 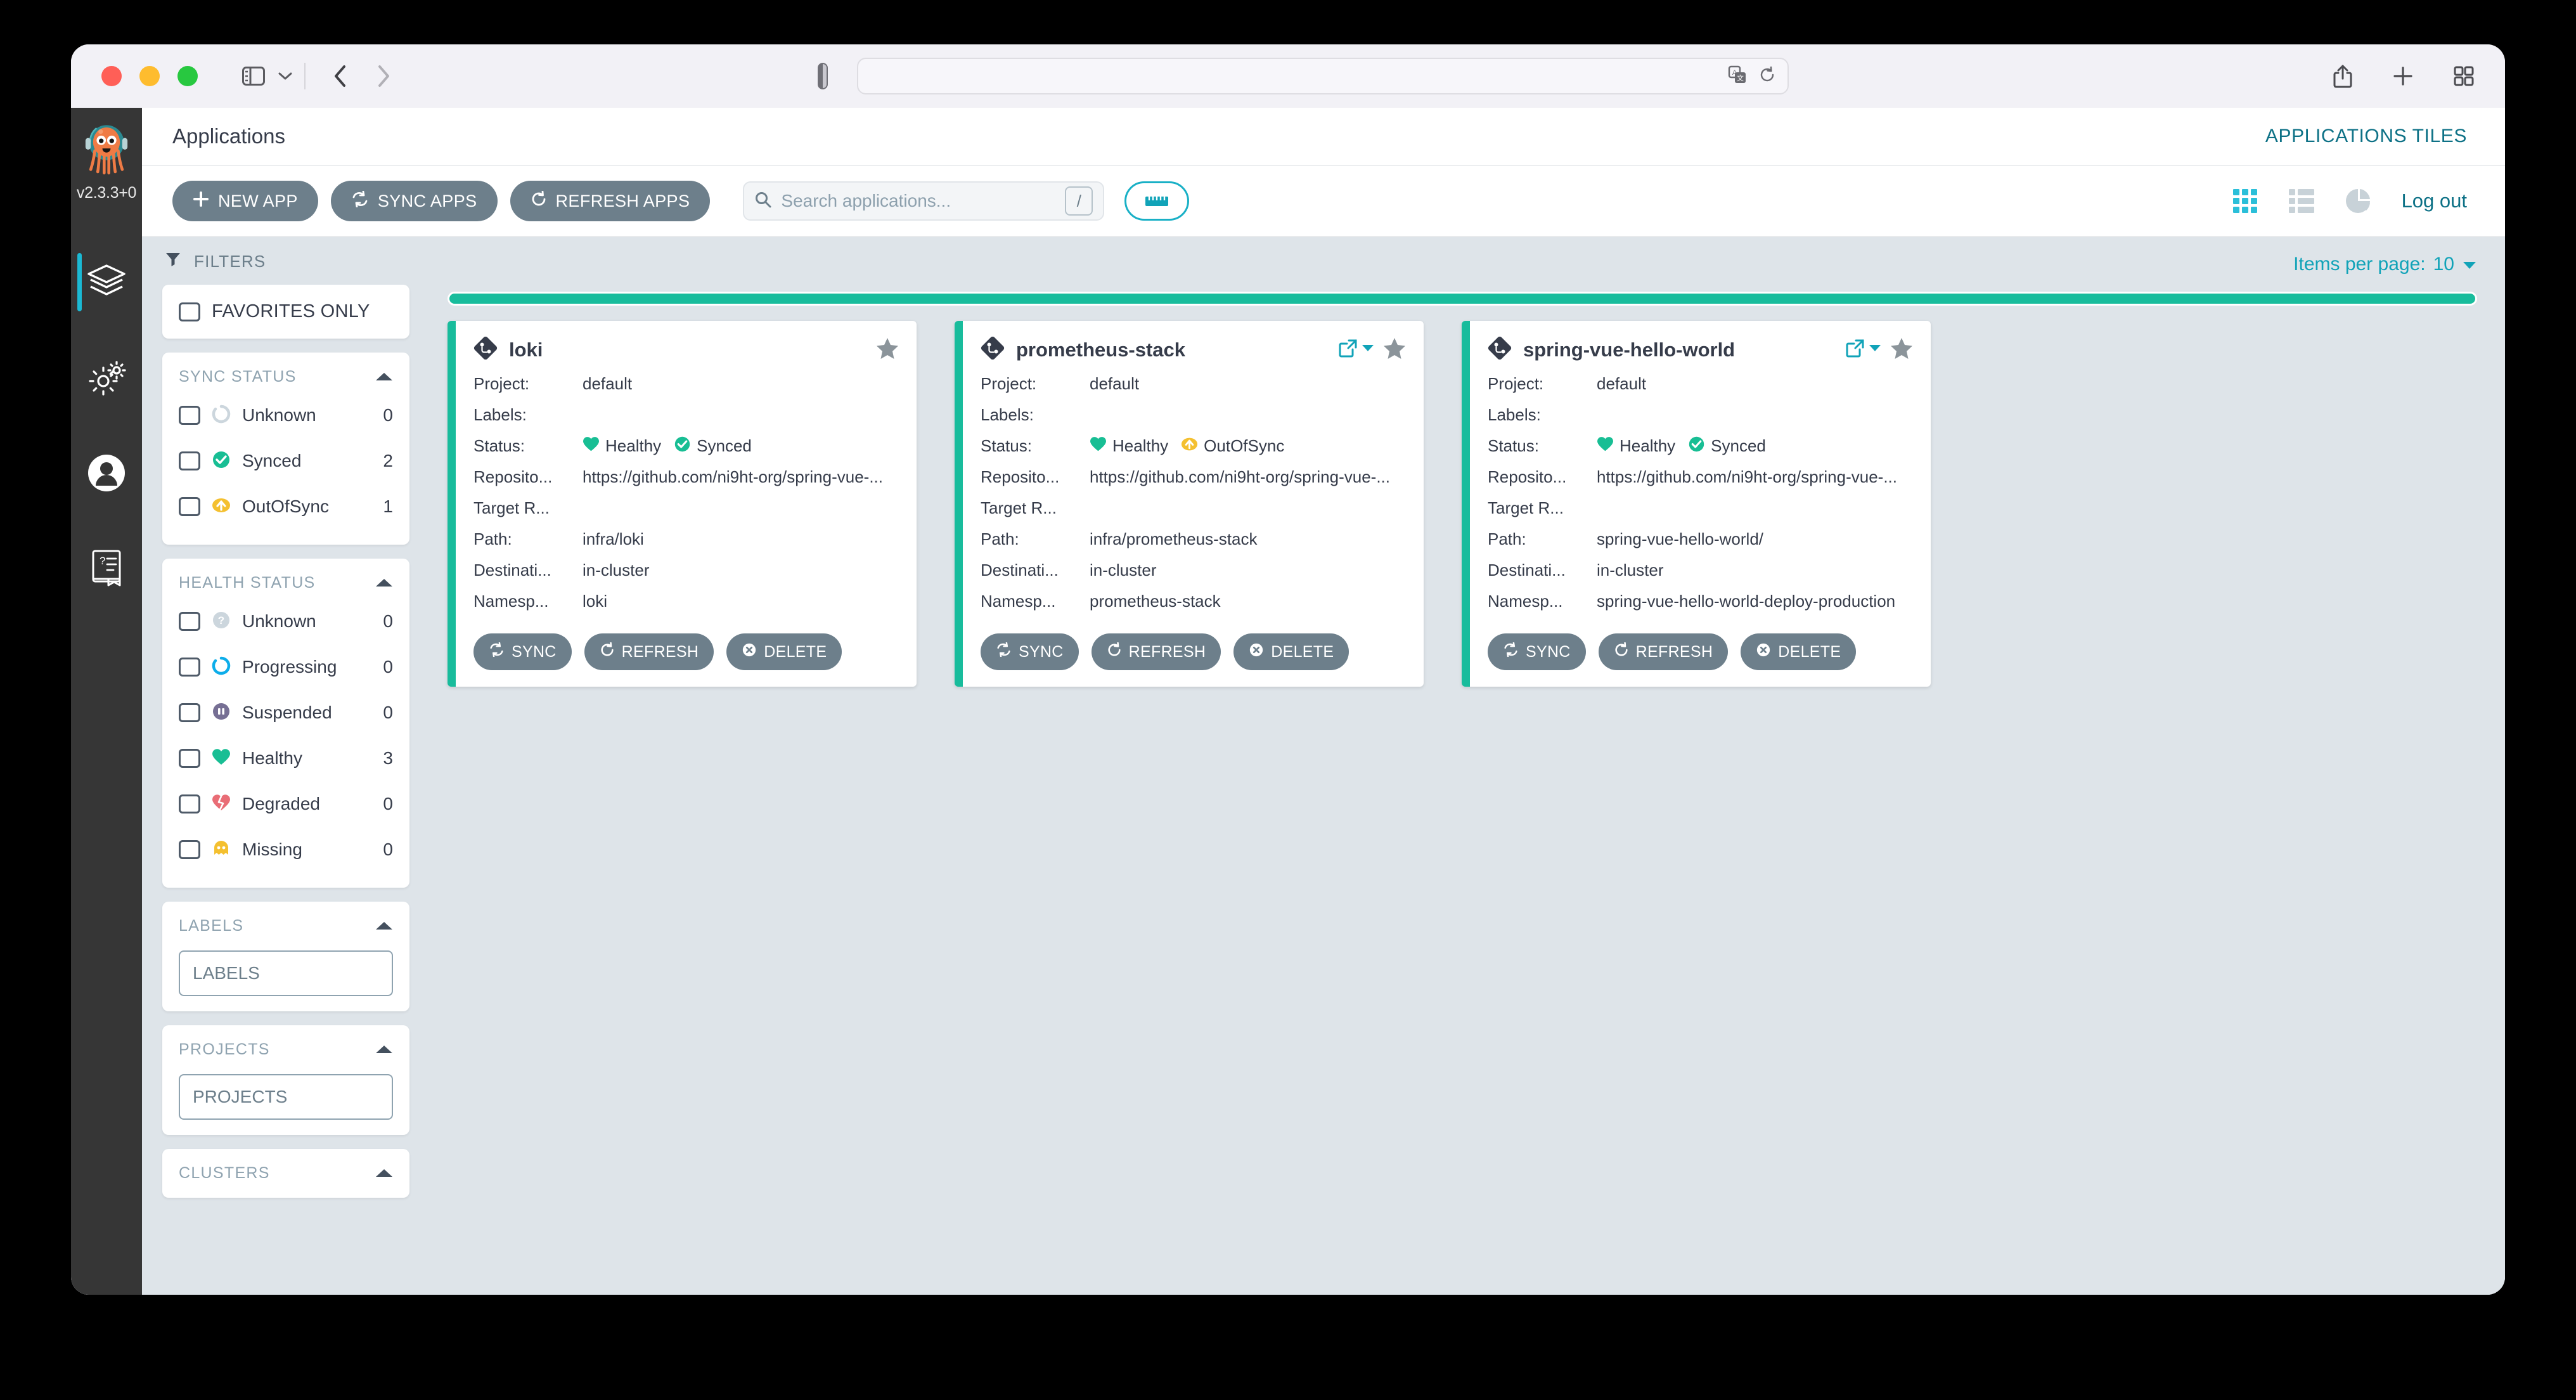 I want to click on filter-row-synced: Synced 2, so click(x=286, y=461).